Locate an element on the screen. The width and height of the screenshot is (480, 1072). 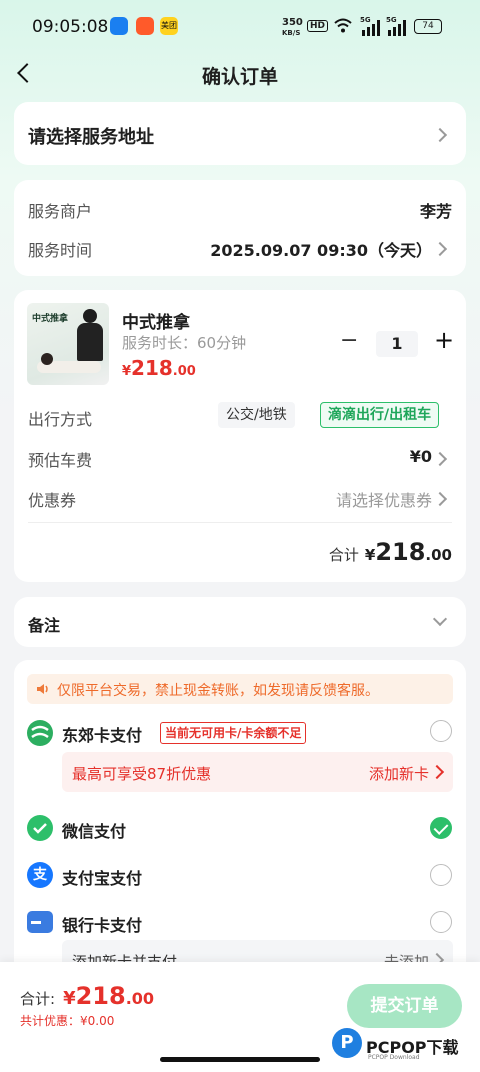
bank-card-label: 银行卡支付 is located at coordinates (102, 925).